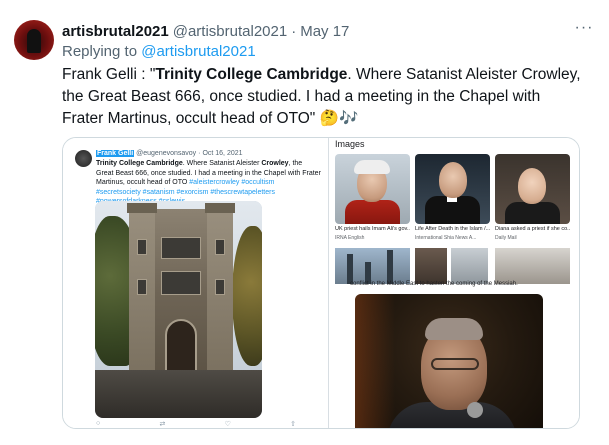  Describe the element at coordinates (230, 31) in the screenshot. I see `author-handle: @artisbrutal2021` at that location.